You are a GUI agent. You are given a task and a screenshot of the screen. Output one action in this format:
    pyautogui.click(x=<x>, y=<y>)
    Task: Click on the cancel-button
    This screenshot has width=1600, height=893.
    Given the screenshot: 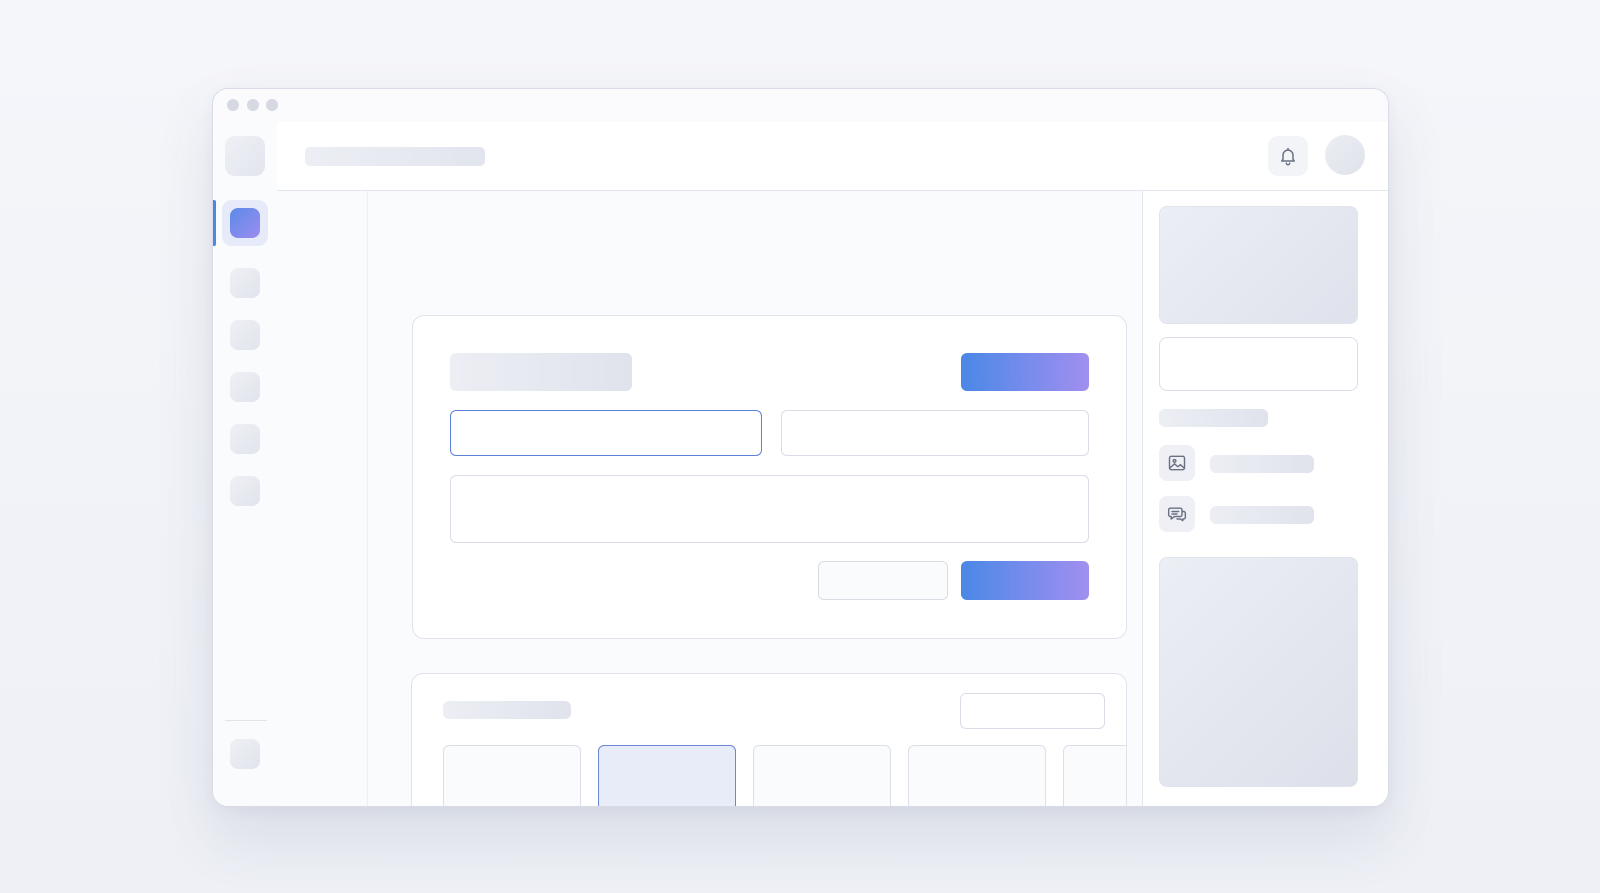 What is the action you would take?
    pyautogui.click(x=883, y=580)
    